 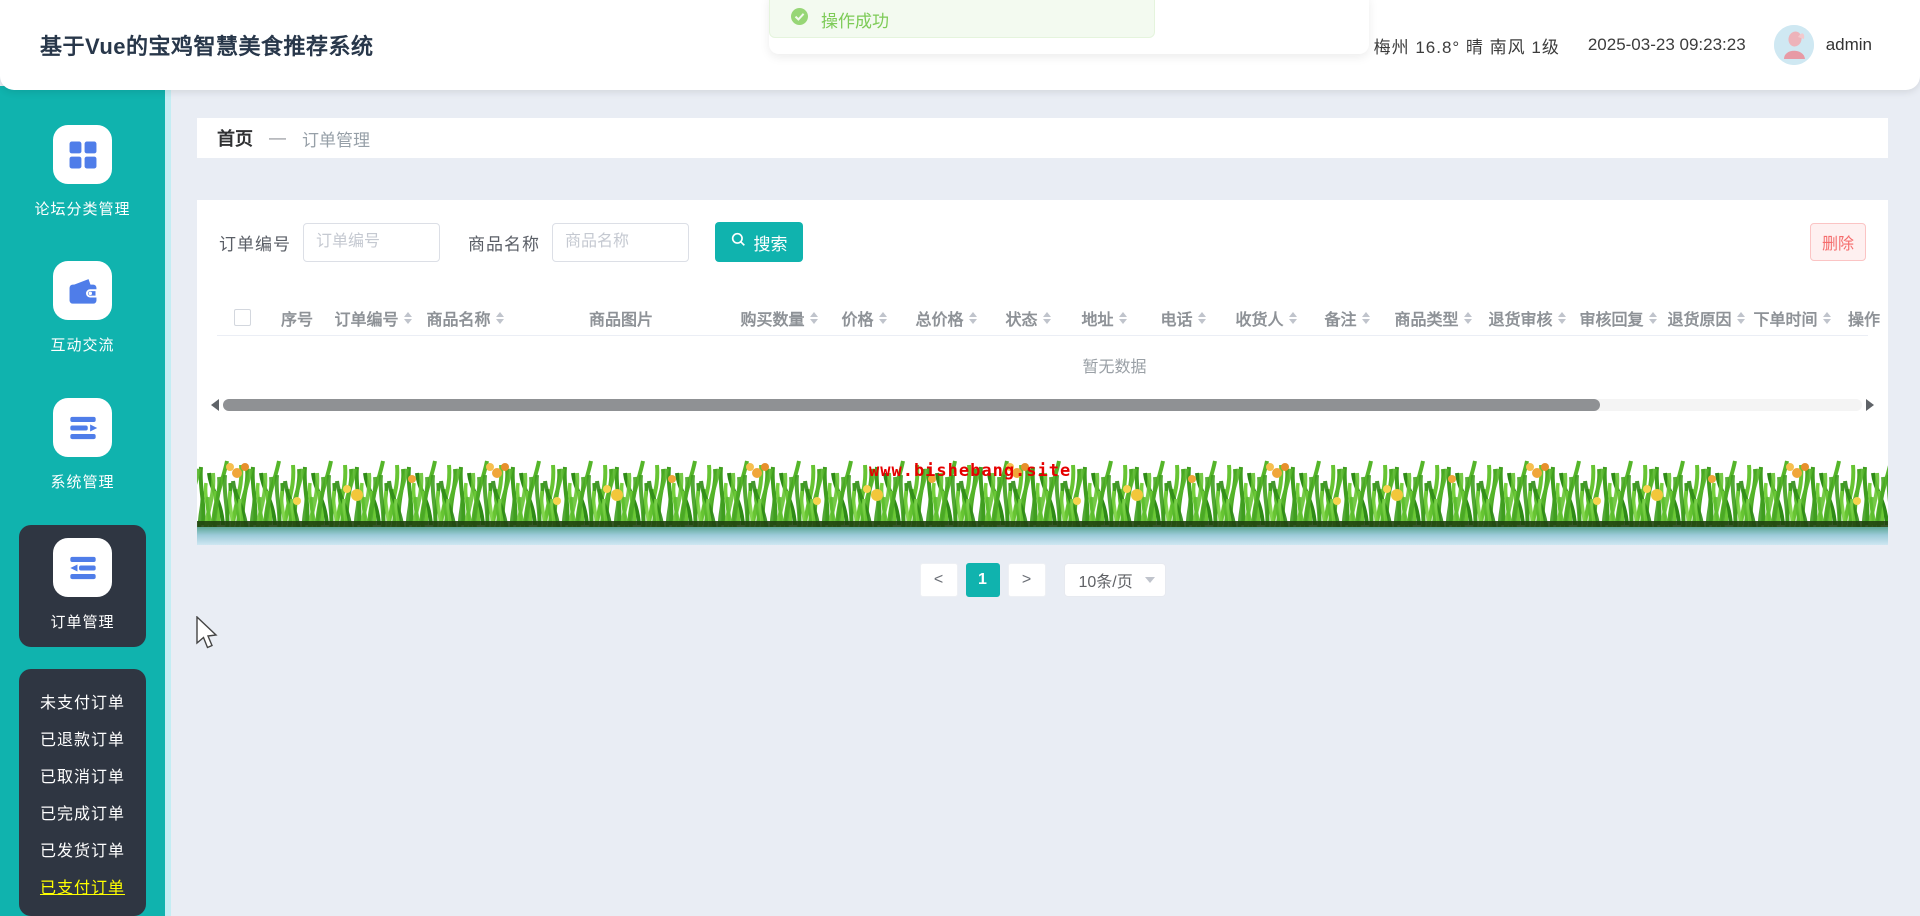 I want to click on sidebar-item-label: 互动交流, so click(x=82, y=345).